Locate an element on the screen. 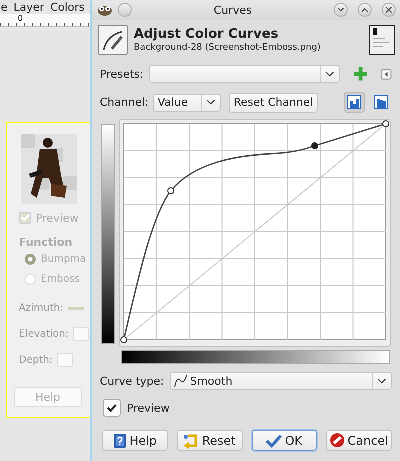 Image resolution: width=400 pixels, height=461 pixels. image-thumbnail is located at coordinates (382, 40).